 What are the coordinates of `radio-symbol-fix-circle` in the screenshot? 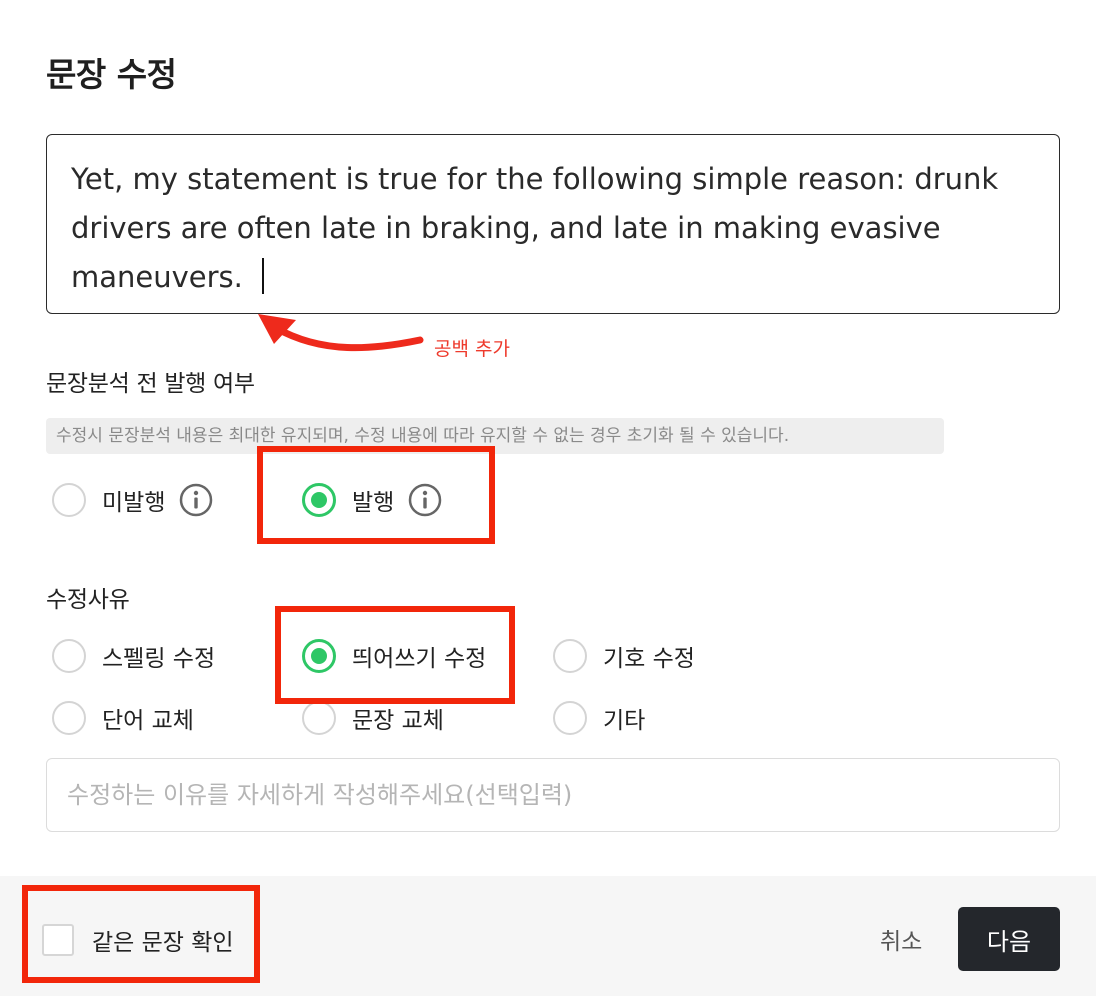 It's located at (570, 656).